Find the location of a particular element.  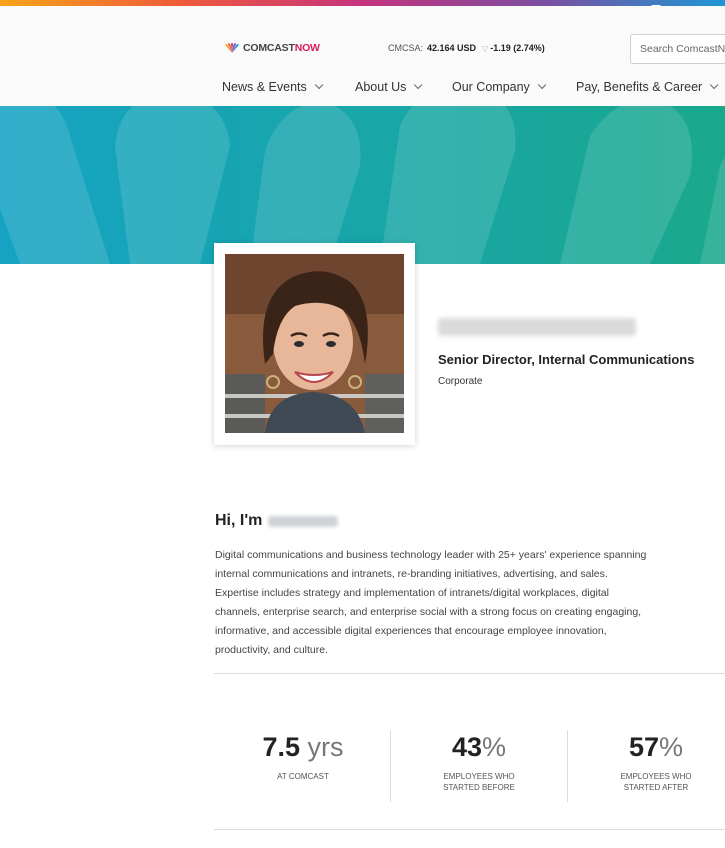

nav-about-us: About Us is located at coordinates (389, 87).